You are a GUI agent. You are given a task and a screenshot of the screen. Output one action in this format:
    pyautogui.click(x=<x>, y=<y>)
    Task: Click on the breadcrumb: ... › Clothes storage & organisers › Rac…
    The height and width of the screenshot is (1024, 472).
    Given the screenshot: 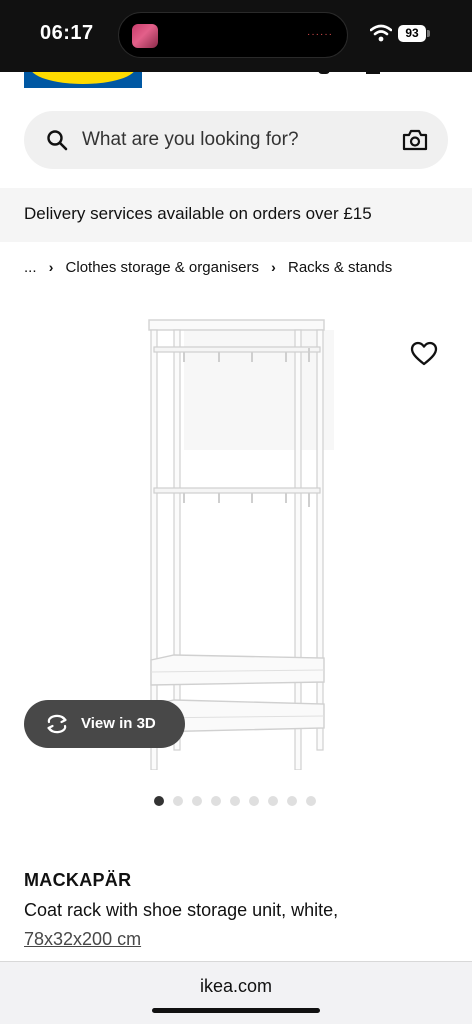 What is the action you would take?
    pyautogui.click(x=208, y=268)
    